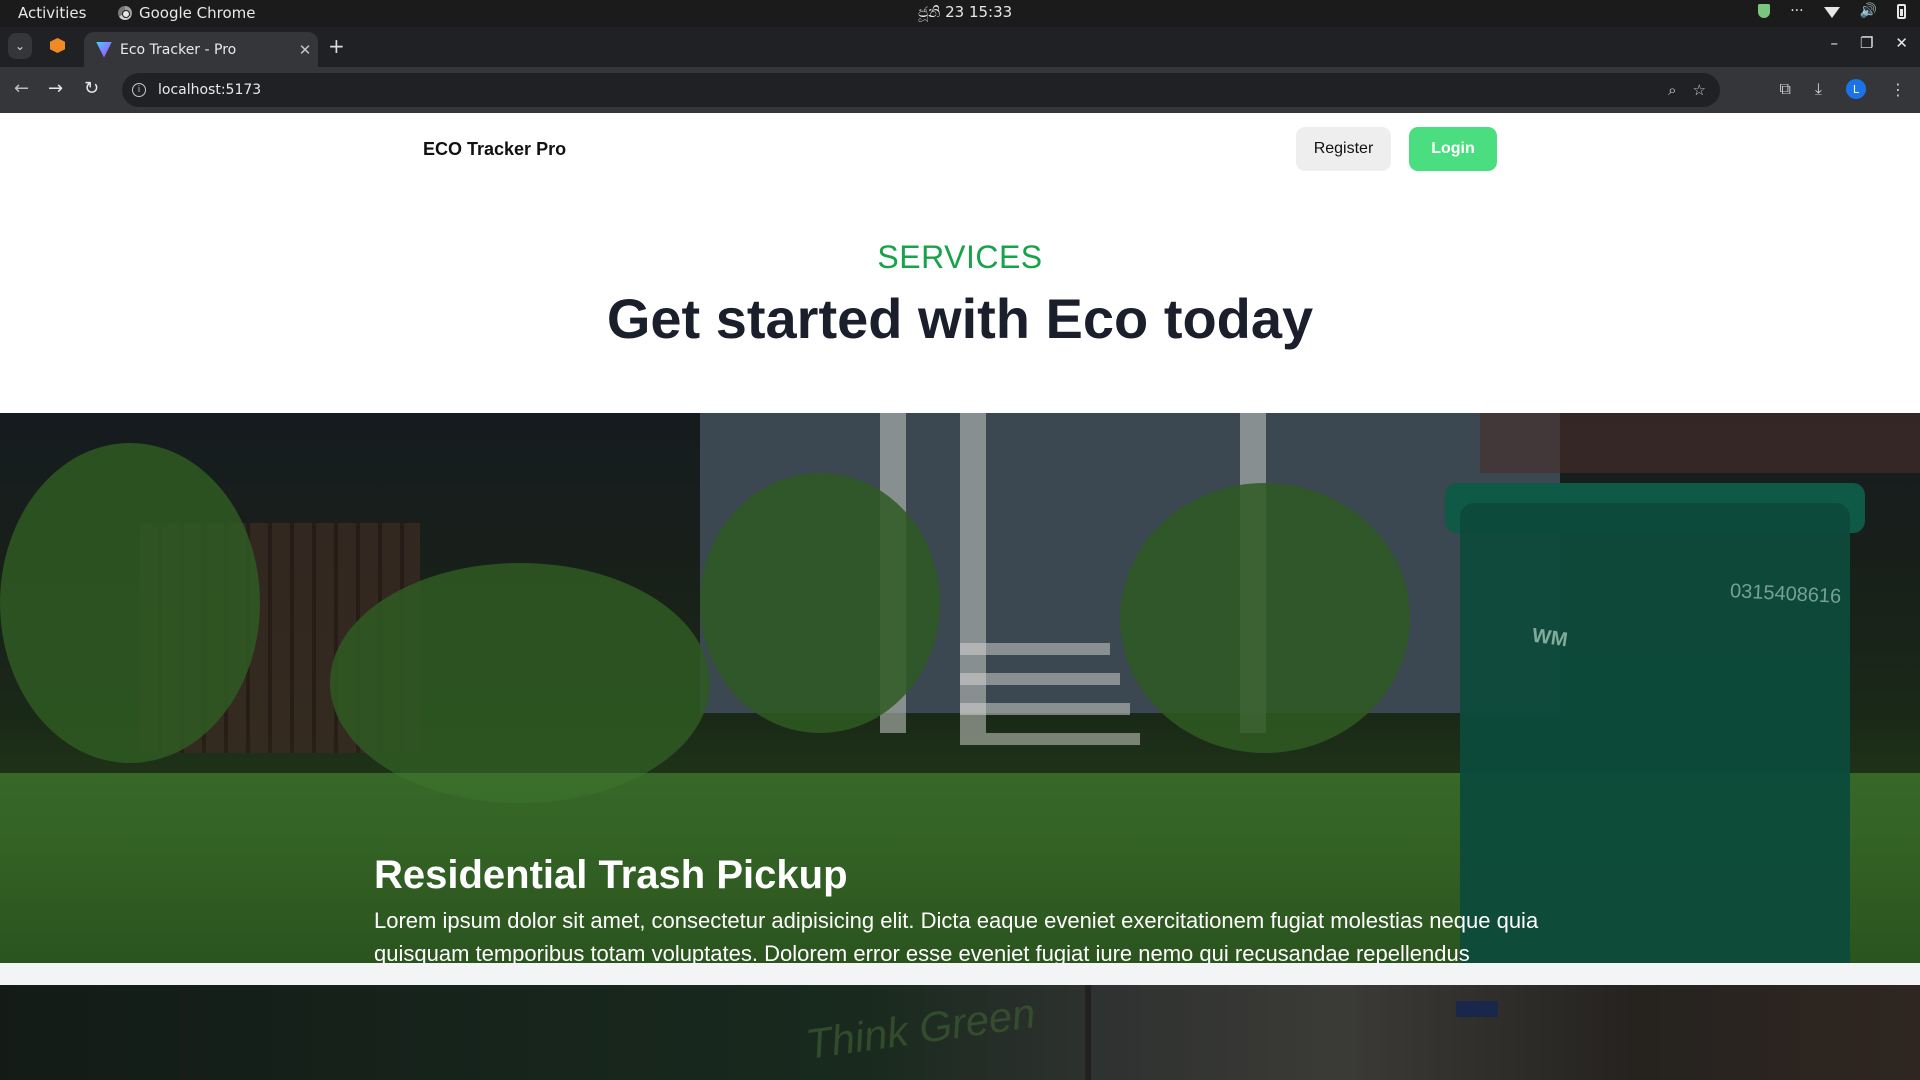  I want to click on back-icon: ←, so click(21, 89).